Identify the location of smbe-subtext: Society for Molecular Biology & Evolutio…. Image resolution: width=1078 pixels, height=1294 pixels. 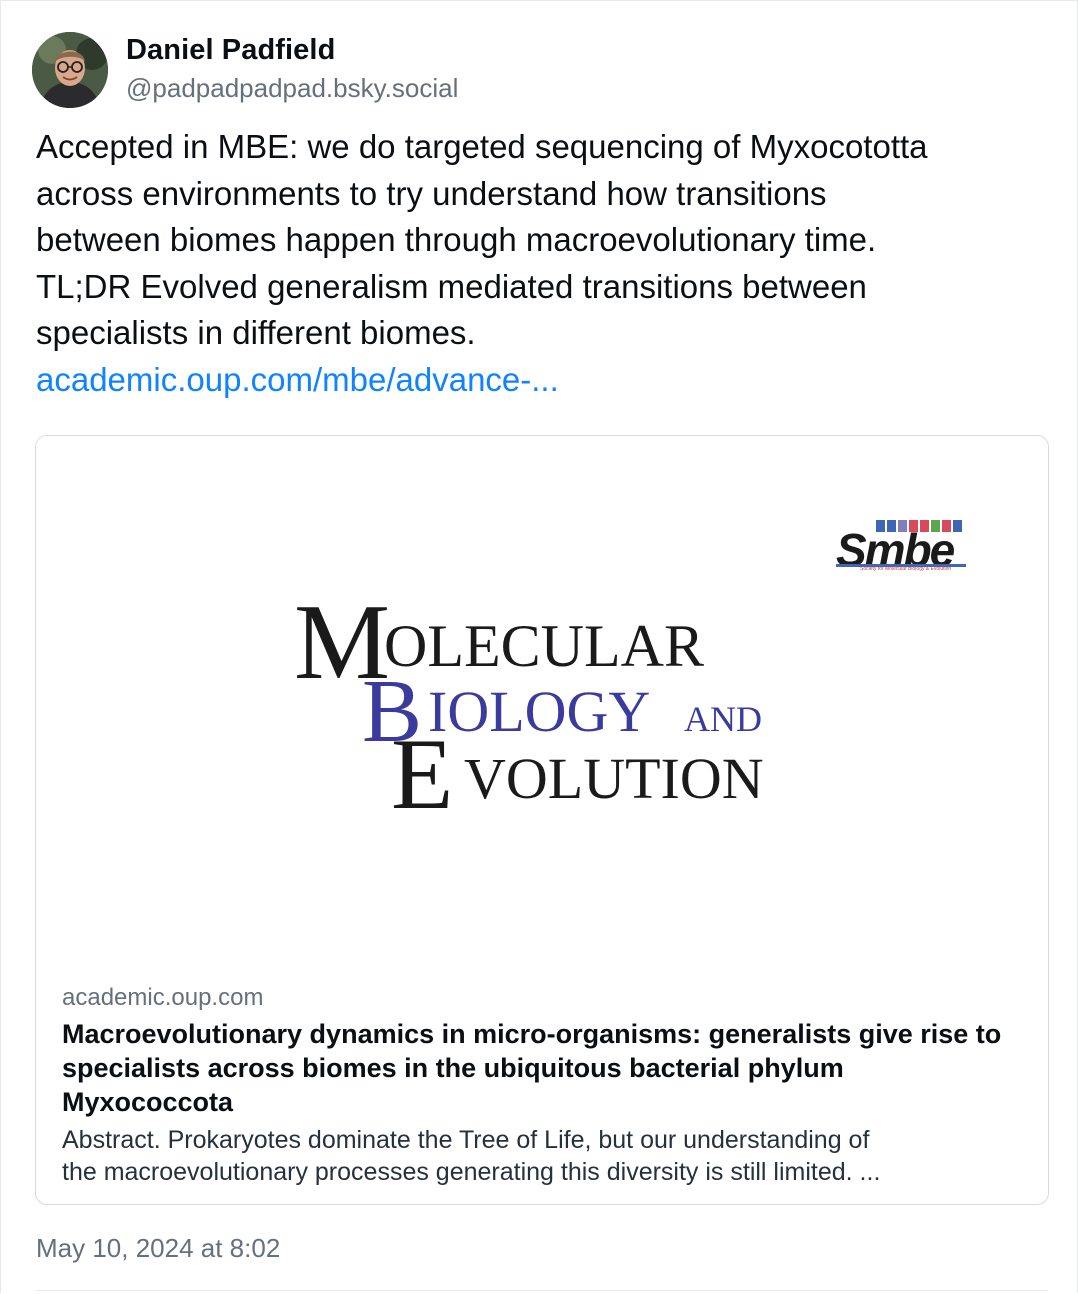
(905, 569).